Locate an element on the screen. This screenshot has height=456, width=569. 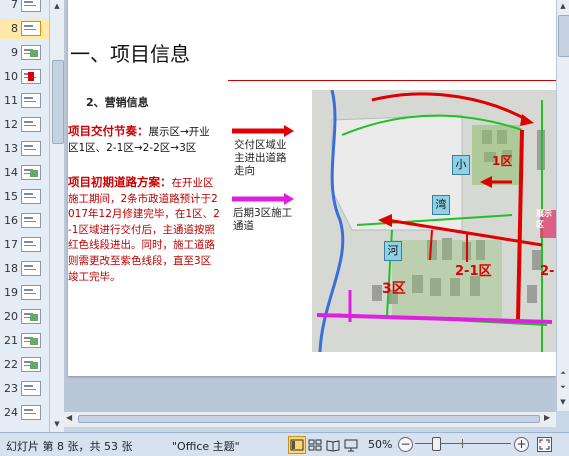
thumbnail-number: 17 is located at coordinates (11, 244).